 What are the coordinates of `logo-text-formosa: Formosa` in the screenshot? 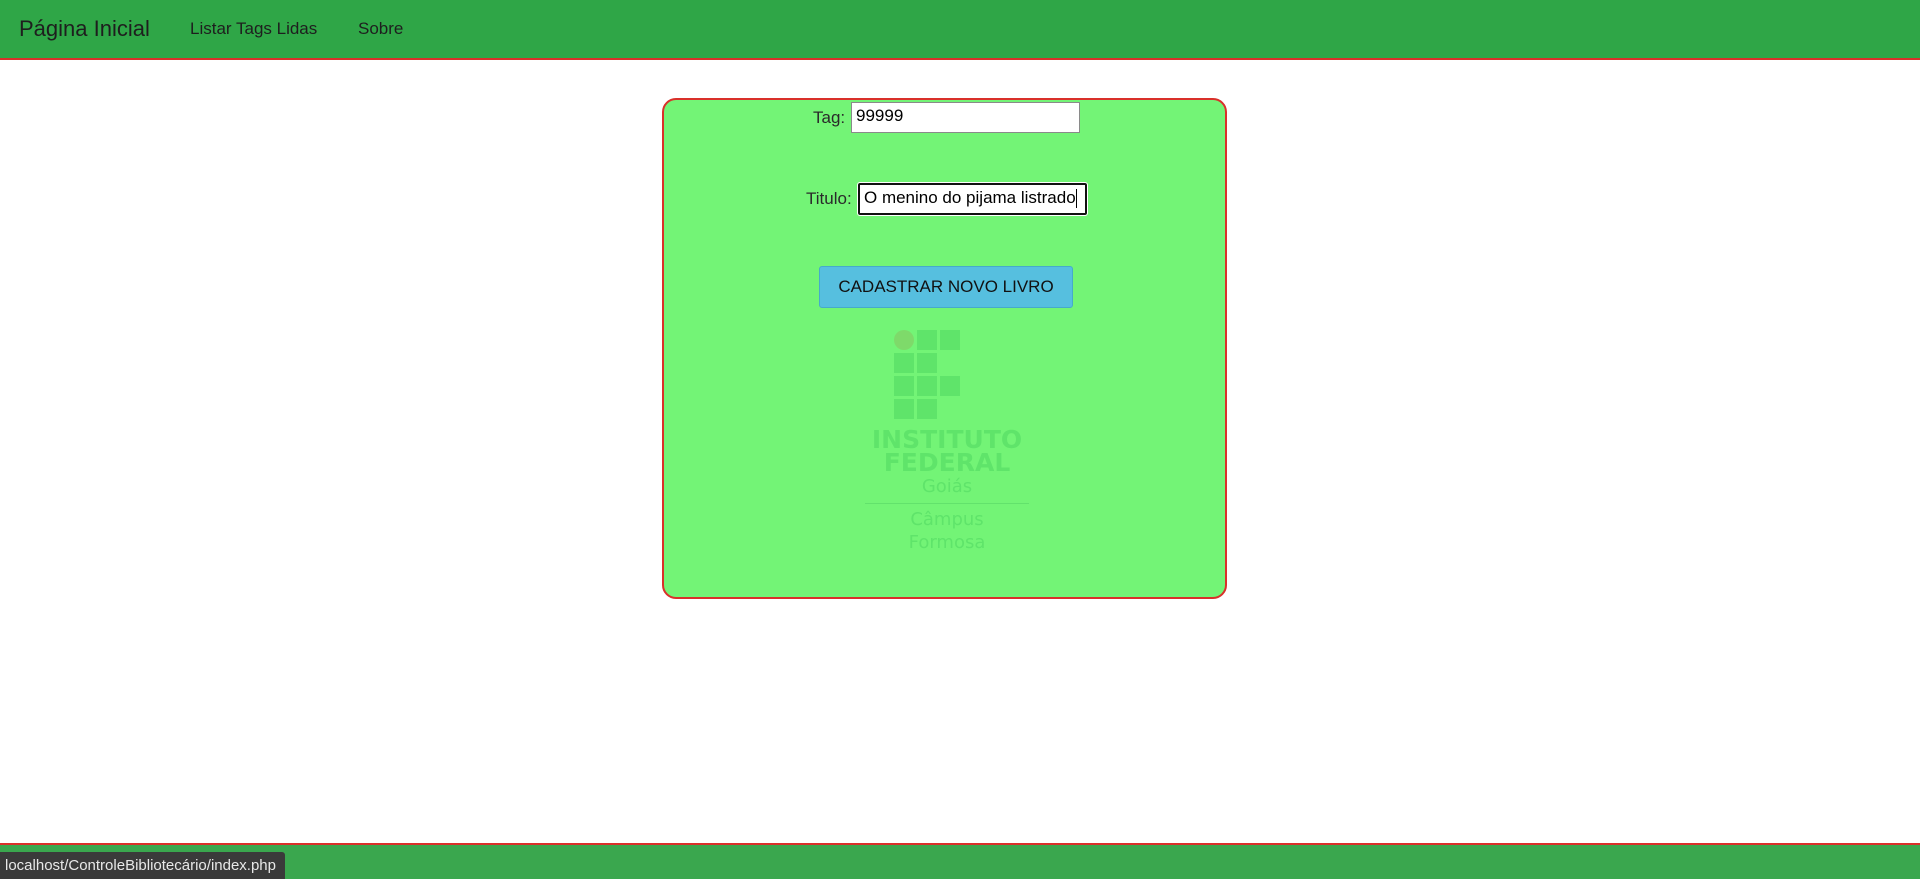 It's located at (947, 542).